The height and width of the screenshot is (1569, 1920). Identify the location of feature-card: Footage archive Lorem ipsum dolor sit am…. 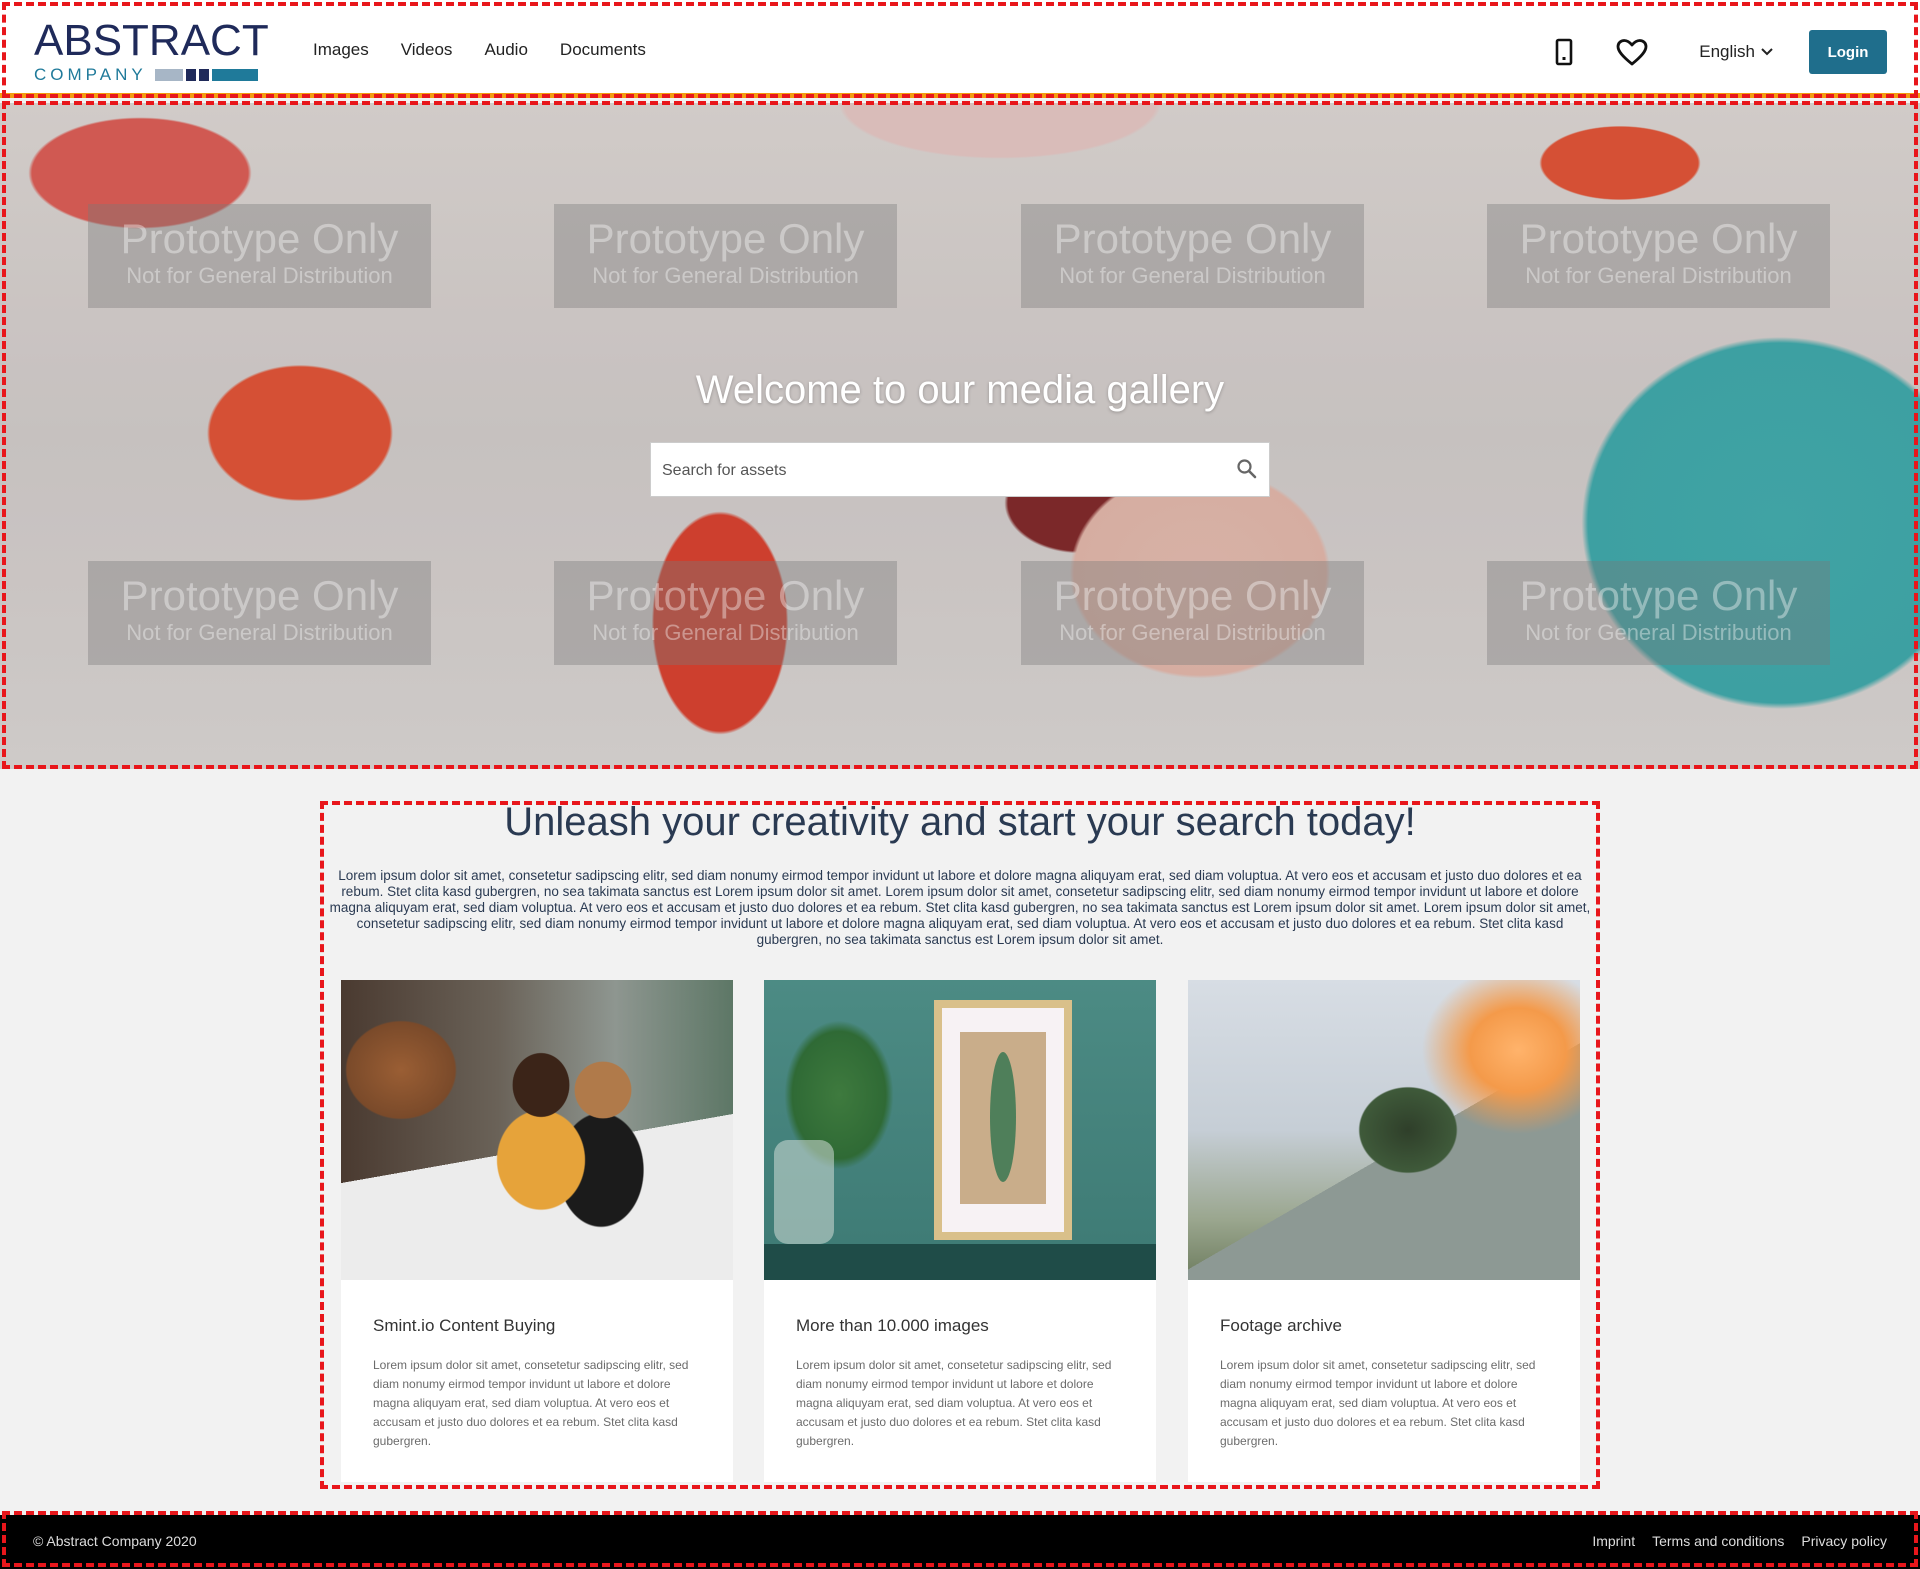
(1384, 1231).